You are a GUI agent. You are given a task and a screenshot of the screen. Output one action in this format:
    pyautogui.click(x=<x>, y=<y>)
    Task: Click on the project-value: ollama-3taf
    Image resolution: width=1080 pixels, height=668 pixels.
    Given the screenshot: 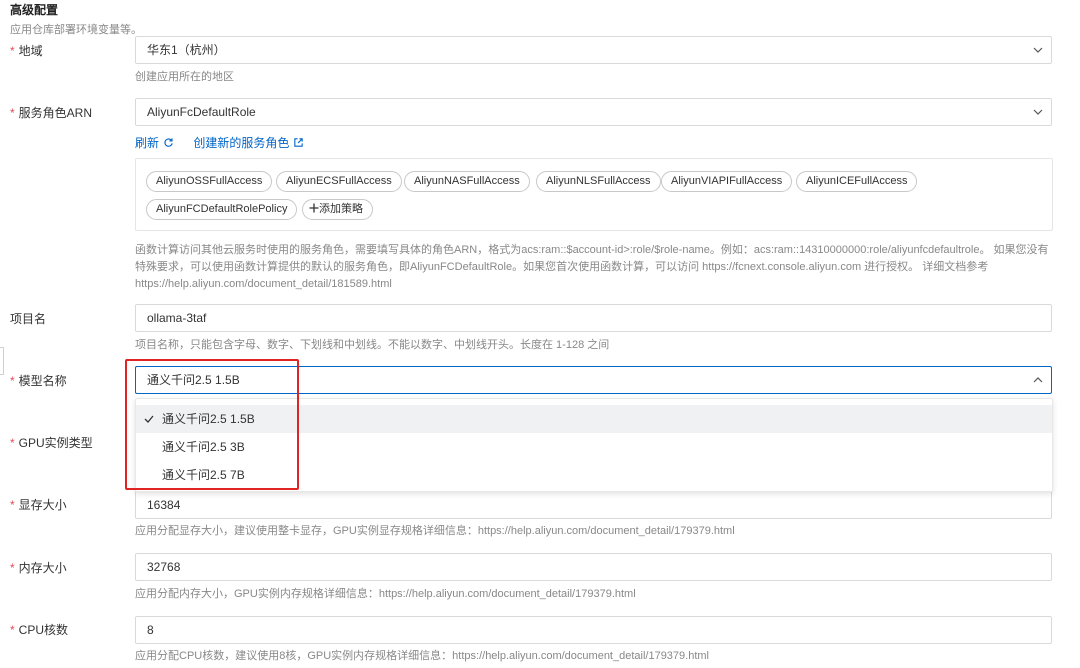 What is the action you would take?
    pyautogui.click(x=177, y=318)
    